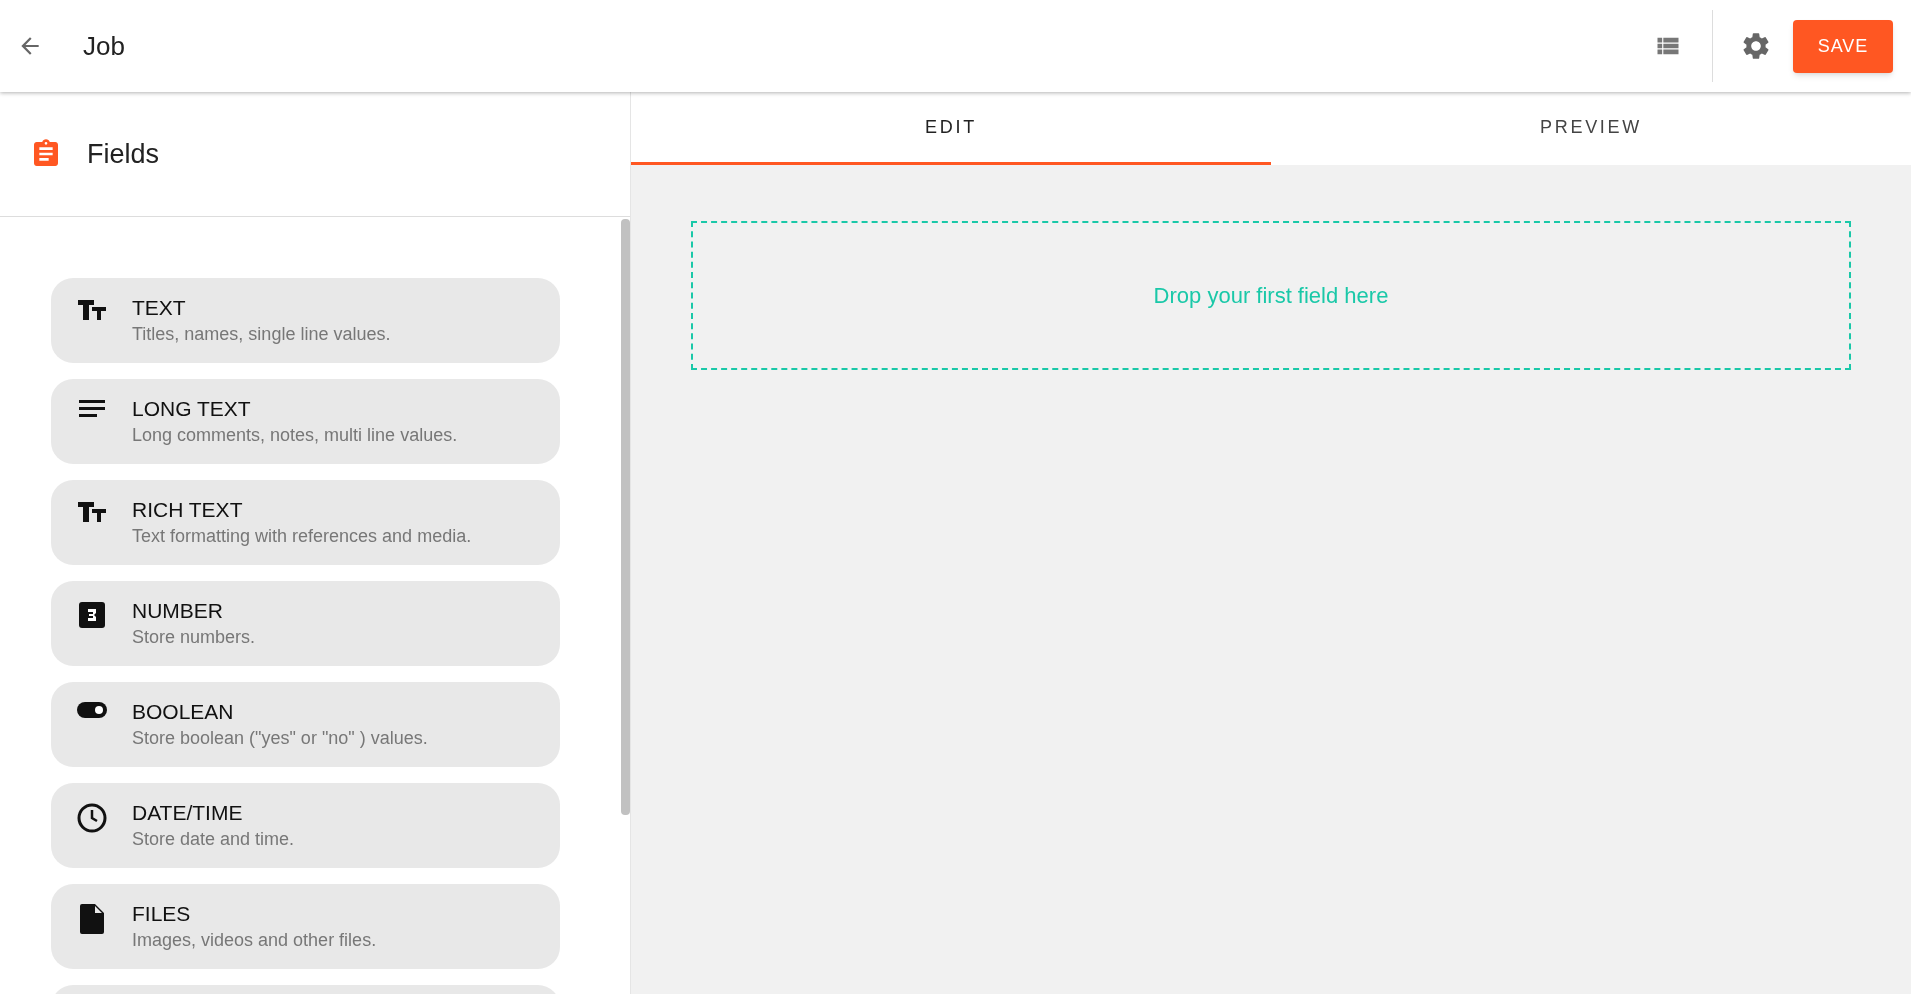 This screenshot has width=1911, height=994. Describe the element at coordinates (188, 813) in the screenshot. I see `field-type-label: DATE/TIME` at that location.